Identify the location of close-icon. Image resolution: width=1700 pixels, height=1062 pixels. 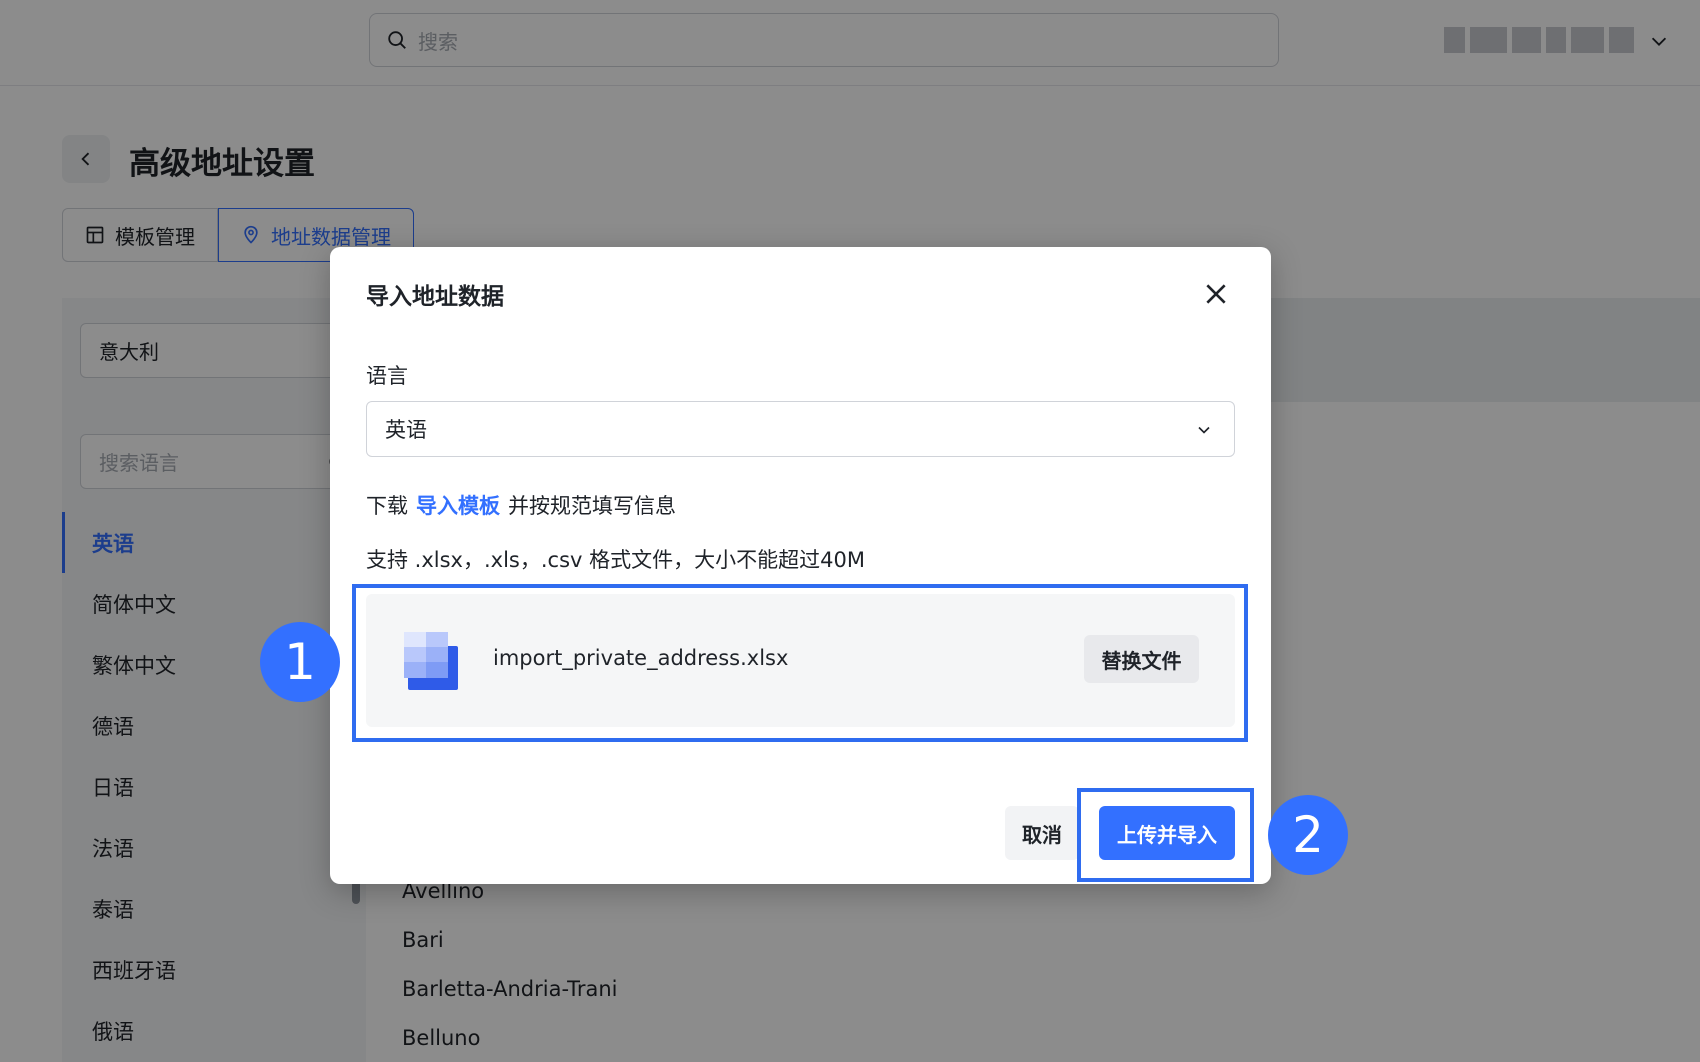
(1216, 294).